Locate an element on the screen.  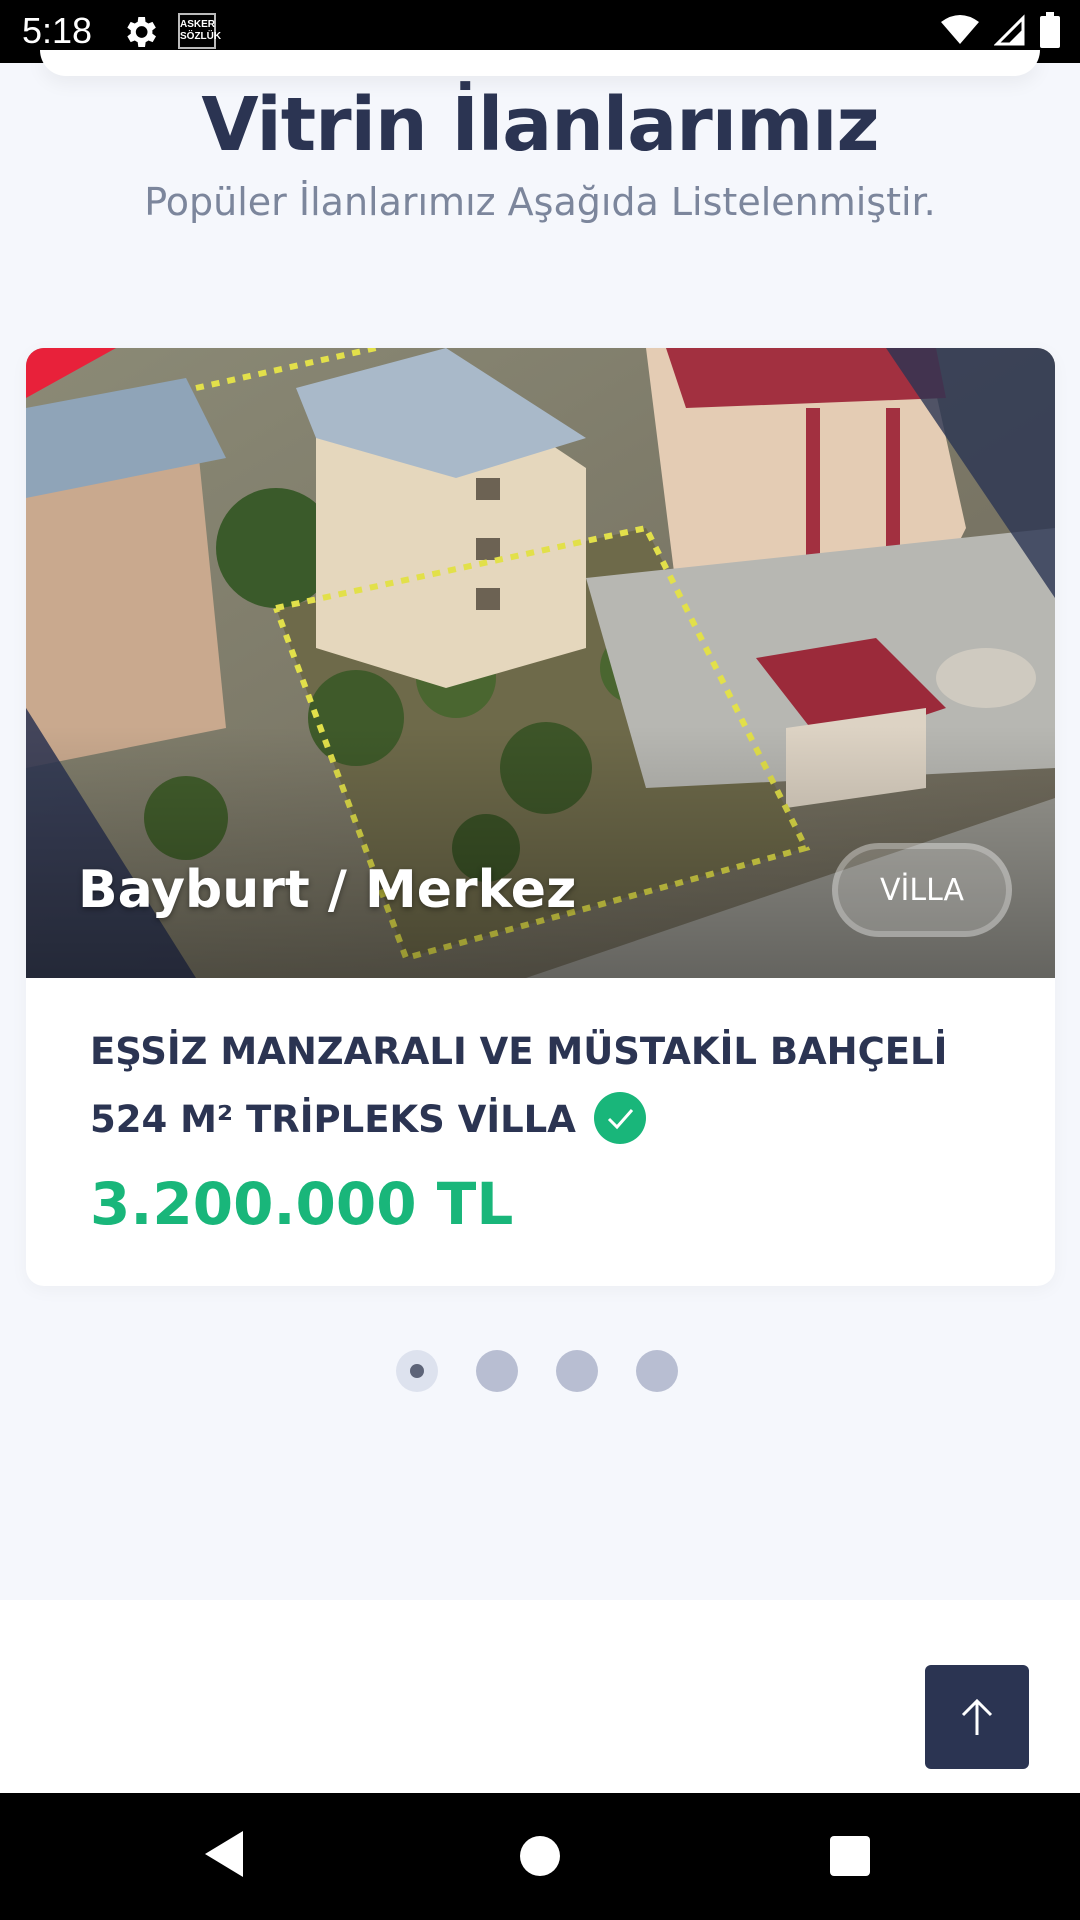
gear-icon is located at coordinates (141, 32).